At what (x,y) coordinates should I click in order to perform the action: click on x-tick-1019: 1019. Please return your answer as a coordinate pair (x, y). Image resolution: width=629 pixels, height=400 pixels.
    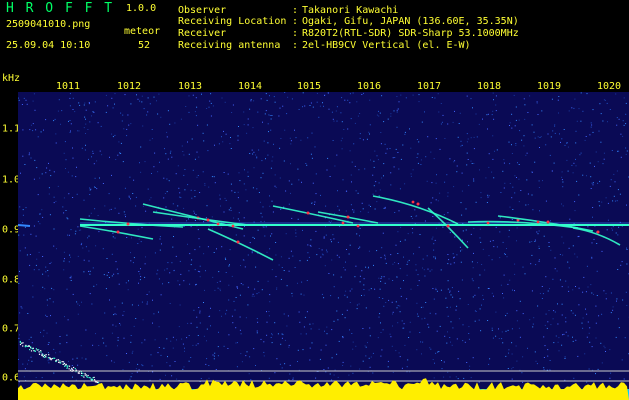
    Looking at the image, I should click on (549, 86).